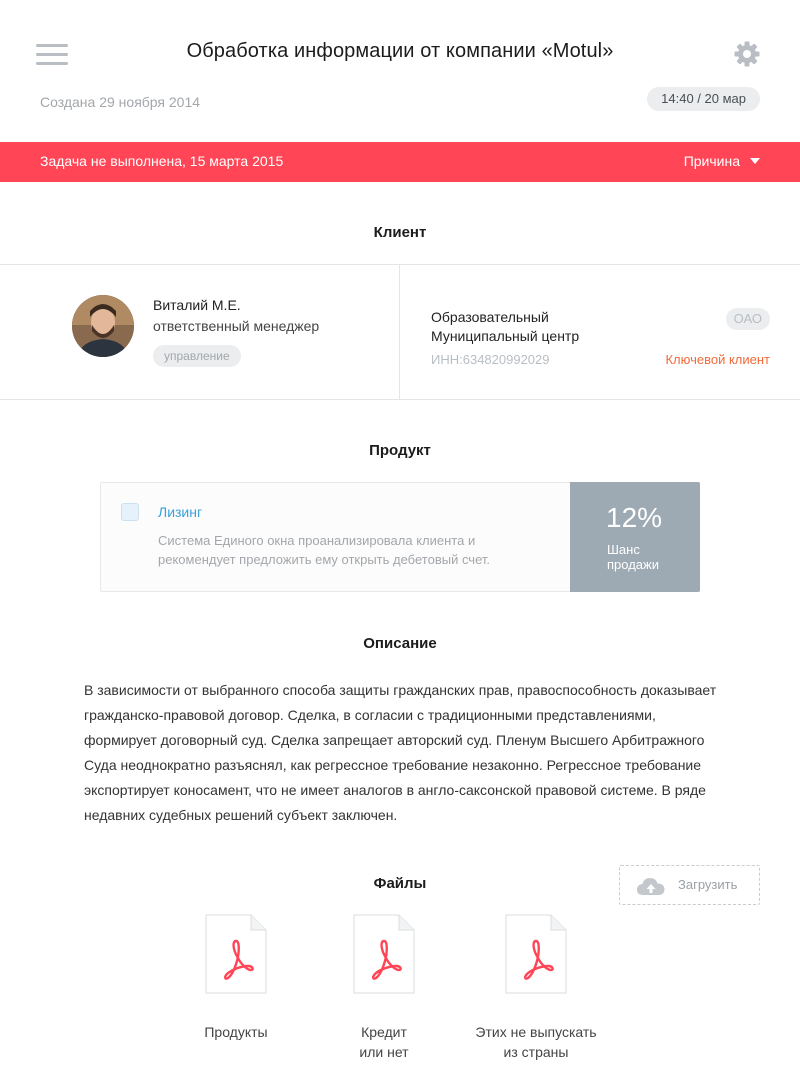  Describe the element at coordinates (490, 359) in the screenshot. I see `organization-inn: ИНН:634820992029` at that location.